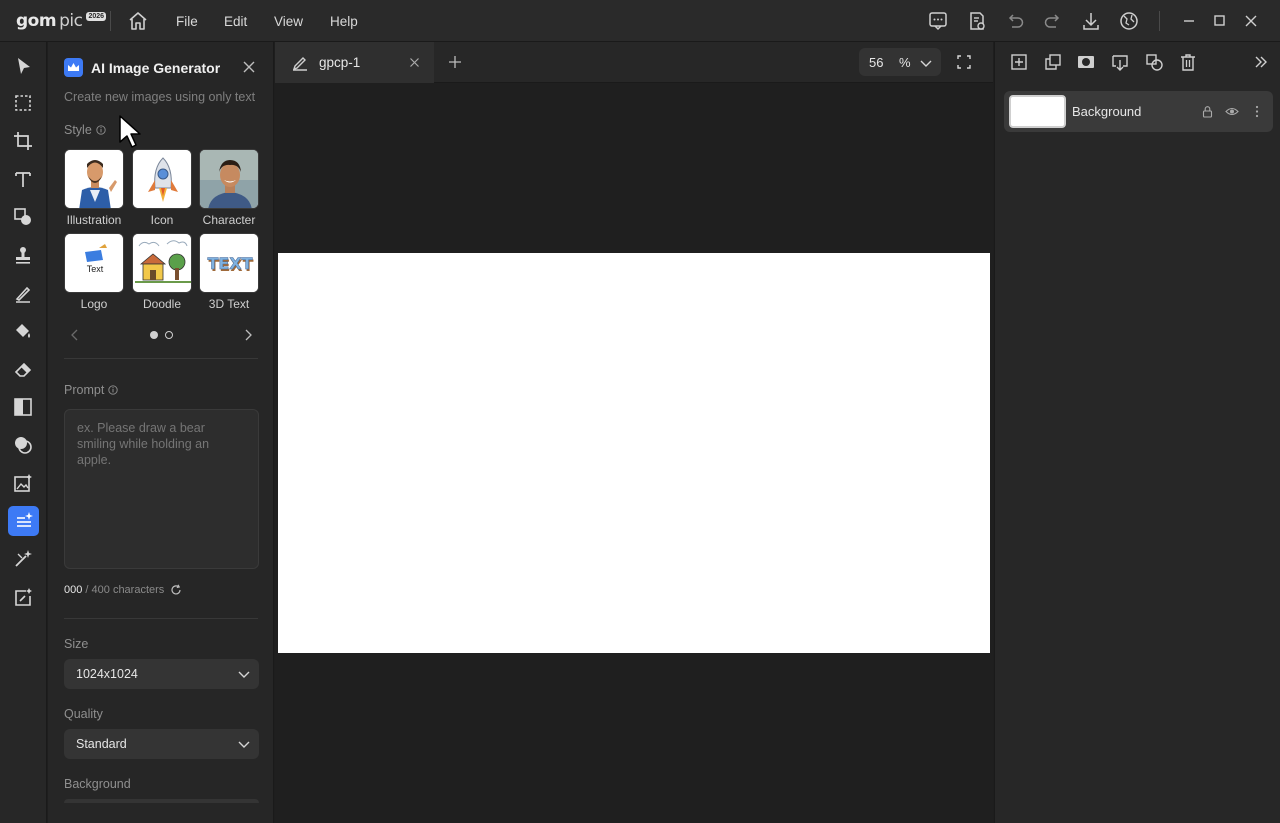  I want to click on delete-layer-icon, so click(1188, 62).